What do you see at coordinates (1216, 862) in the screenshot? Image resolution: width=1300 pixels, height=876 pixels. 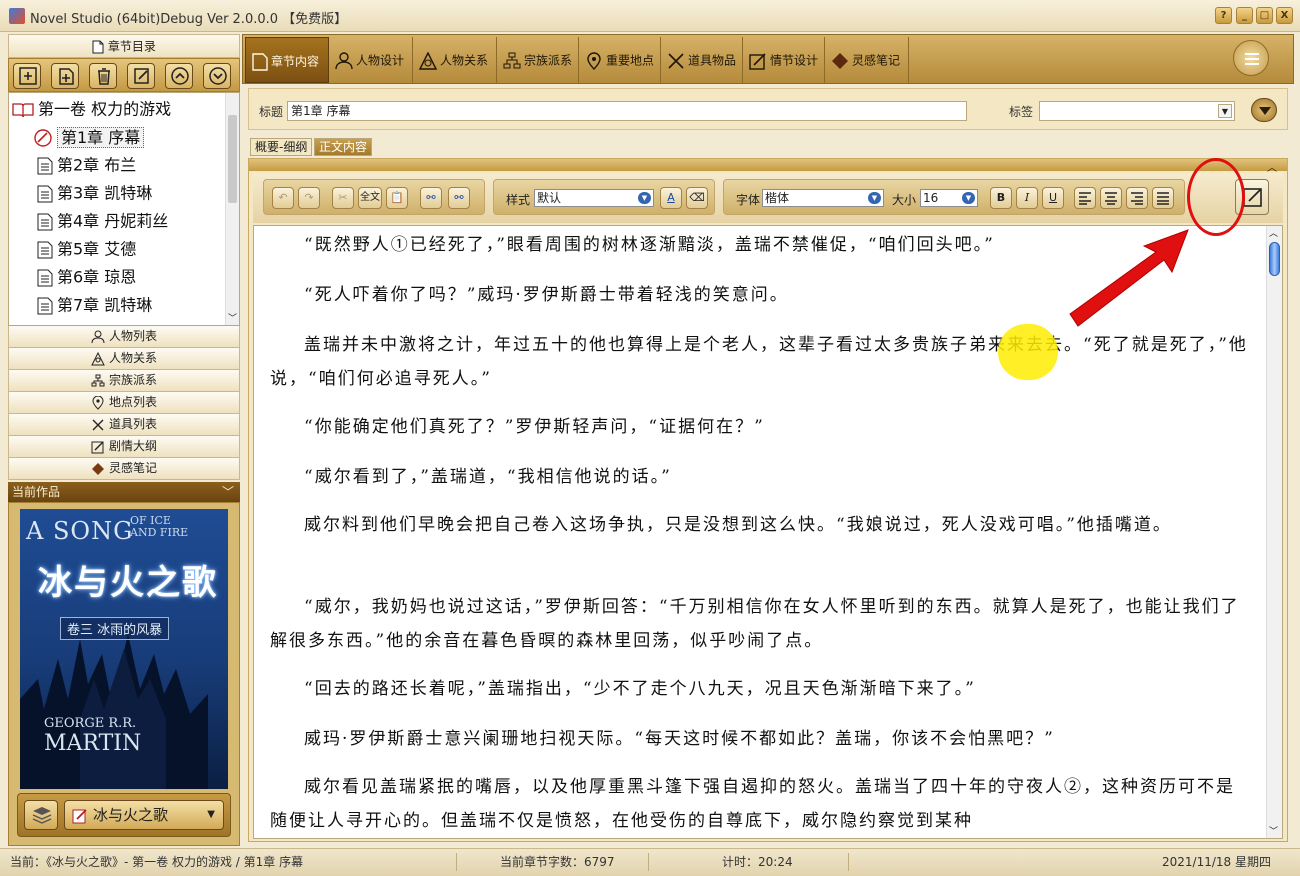 I see `status-date: 2021/11/18 星期四` at bounding box center [1216, 862].